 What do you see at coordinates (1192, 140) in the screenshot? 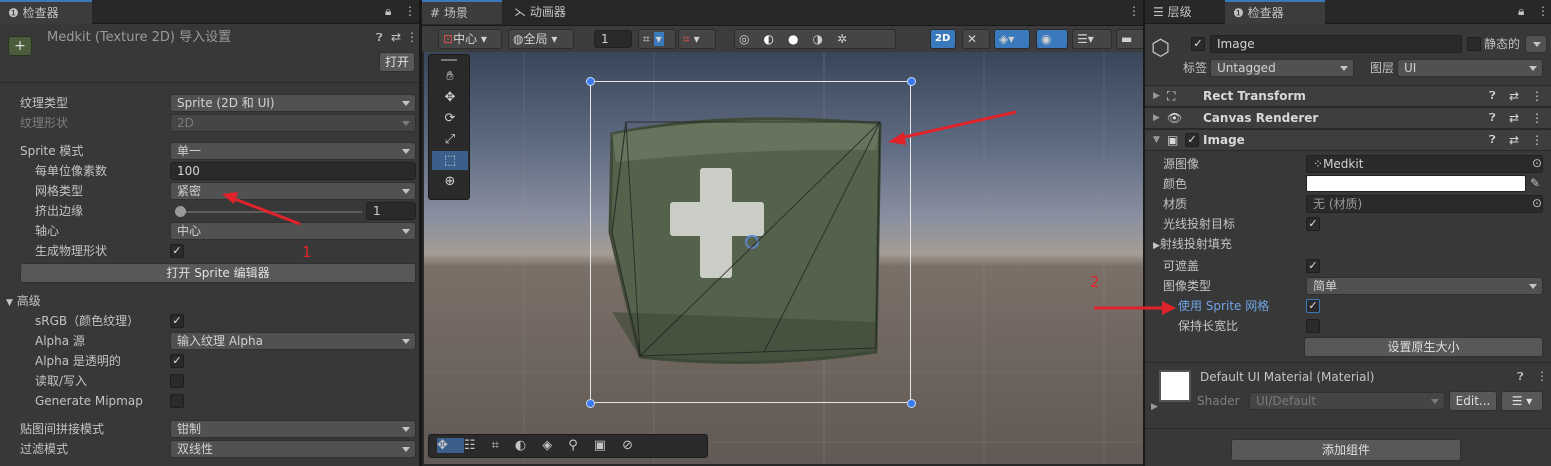
I see `image-enabled-checkbox` at bounding box center [1192, 140].